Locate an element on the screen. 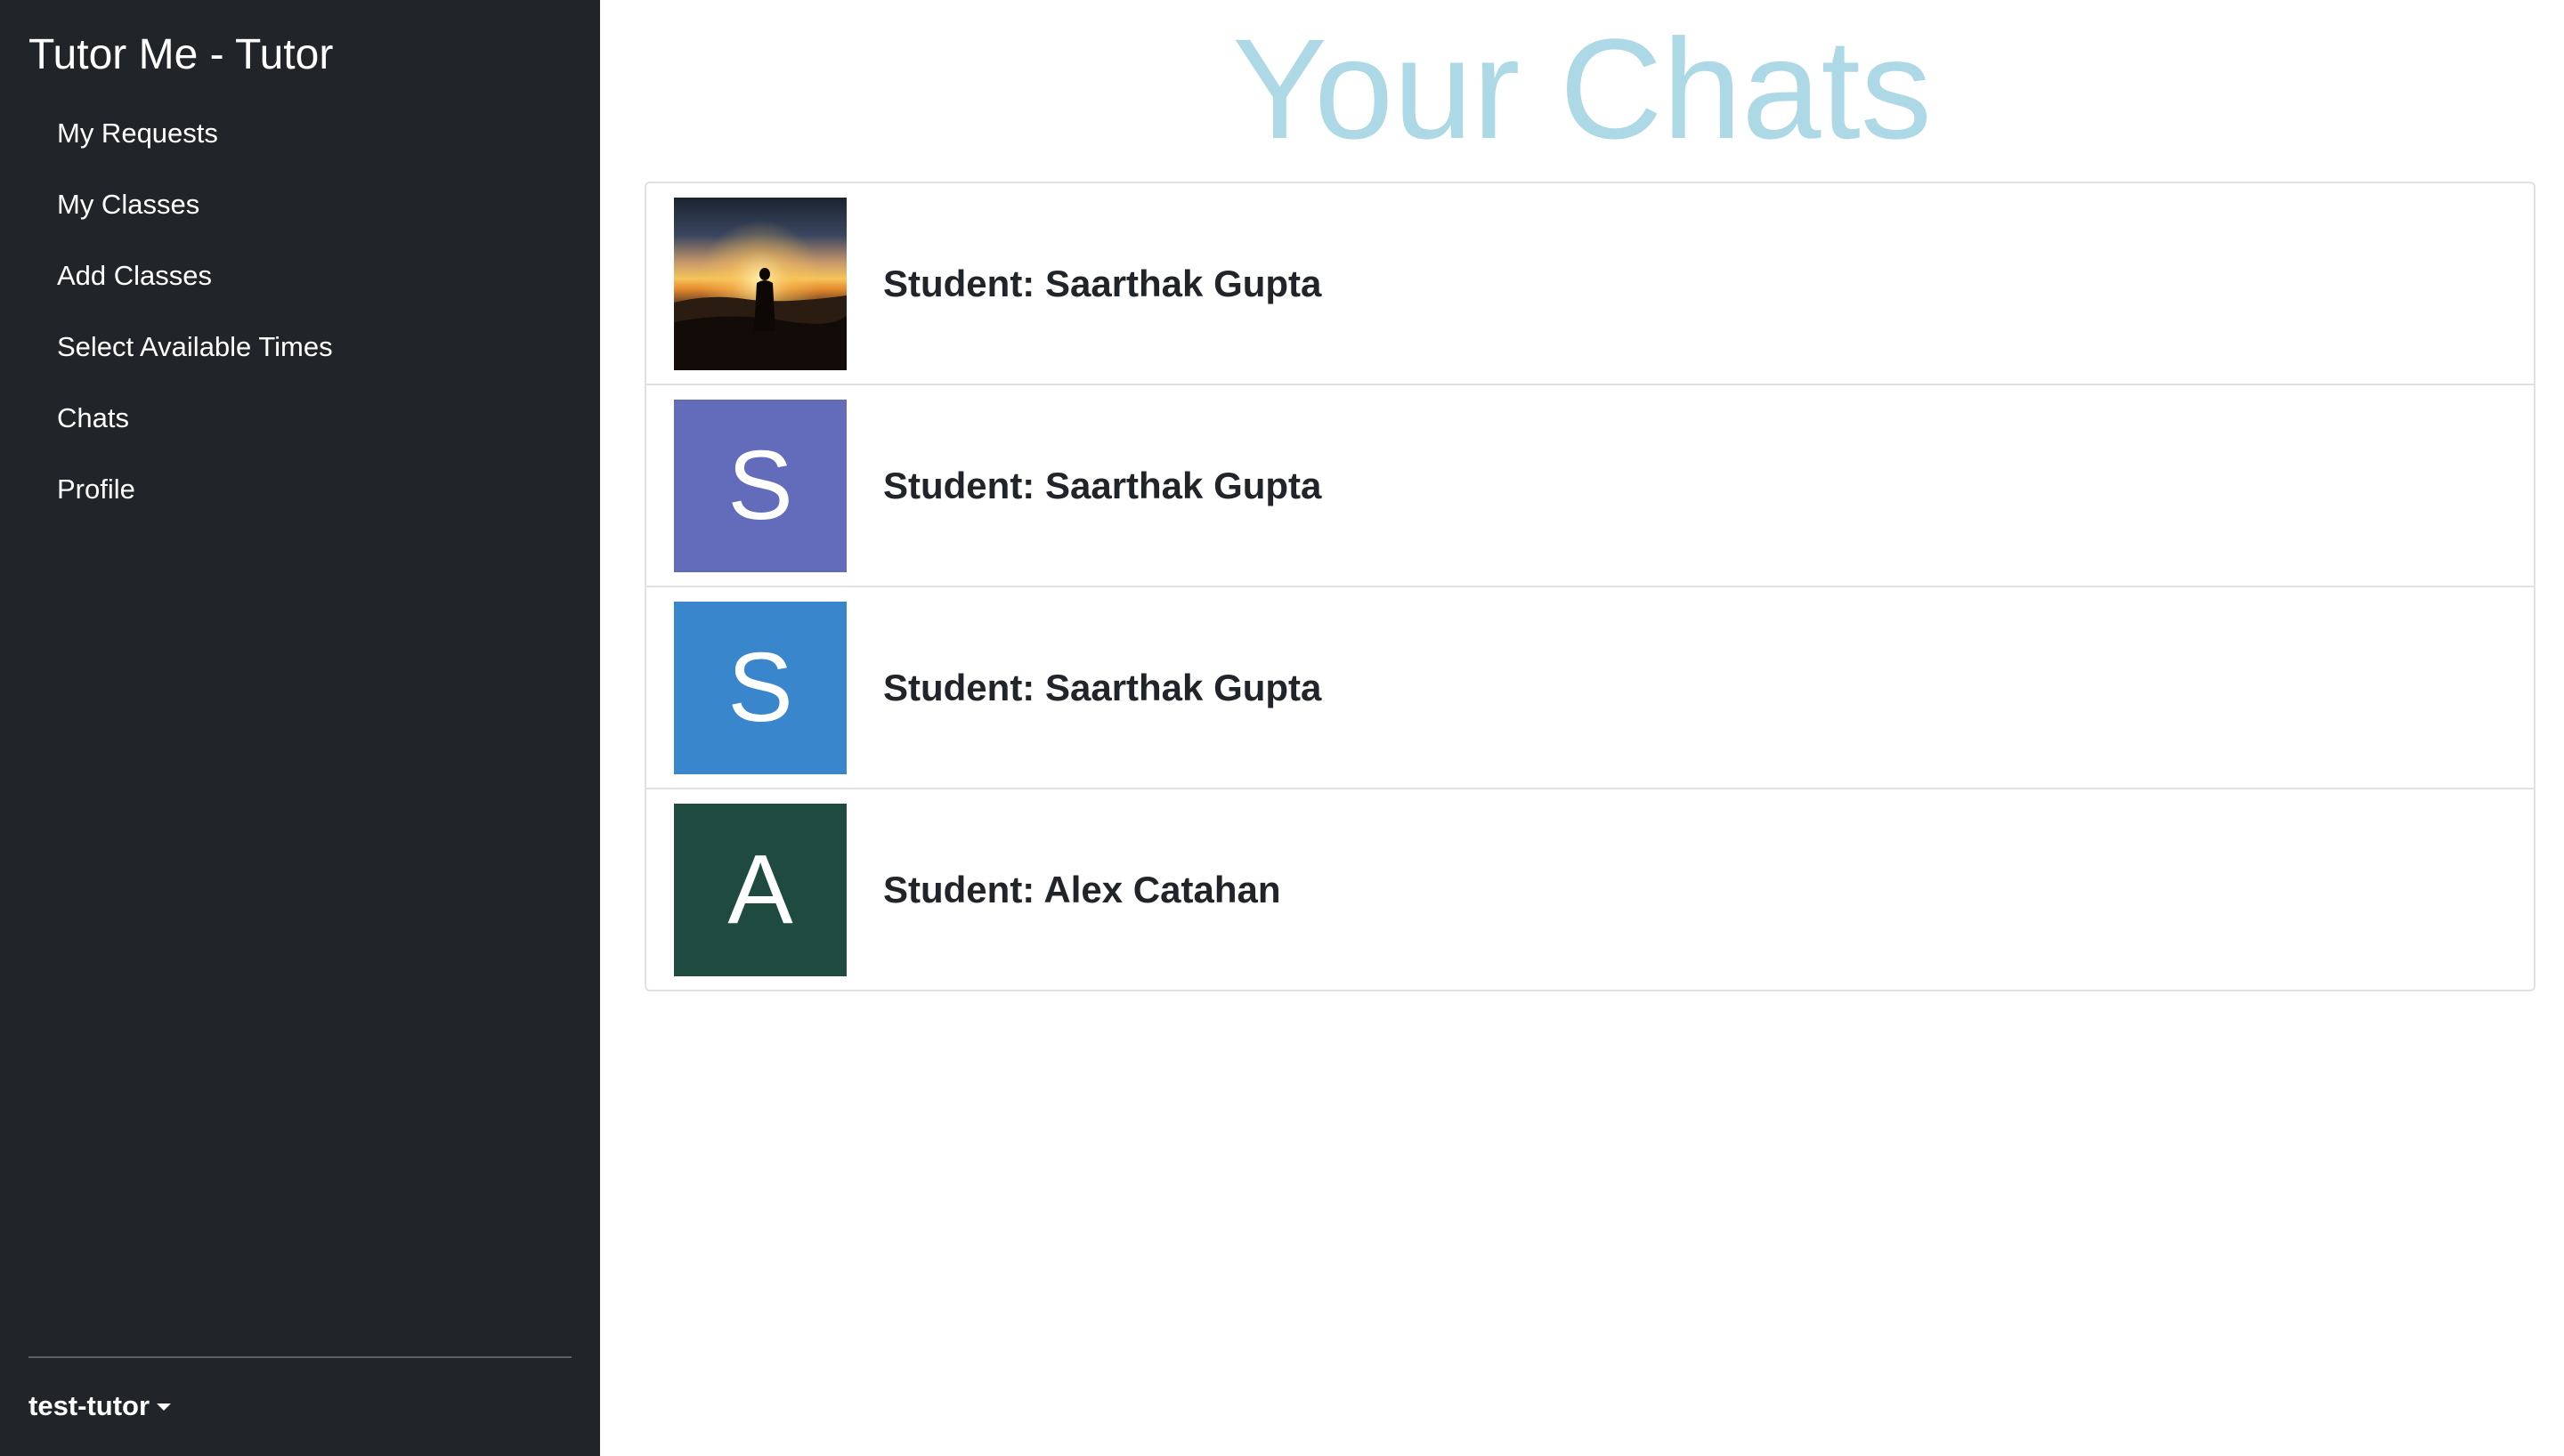 The image size is (2564, 1456). initial-avatar: A is located at coordinates (760, 889).